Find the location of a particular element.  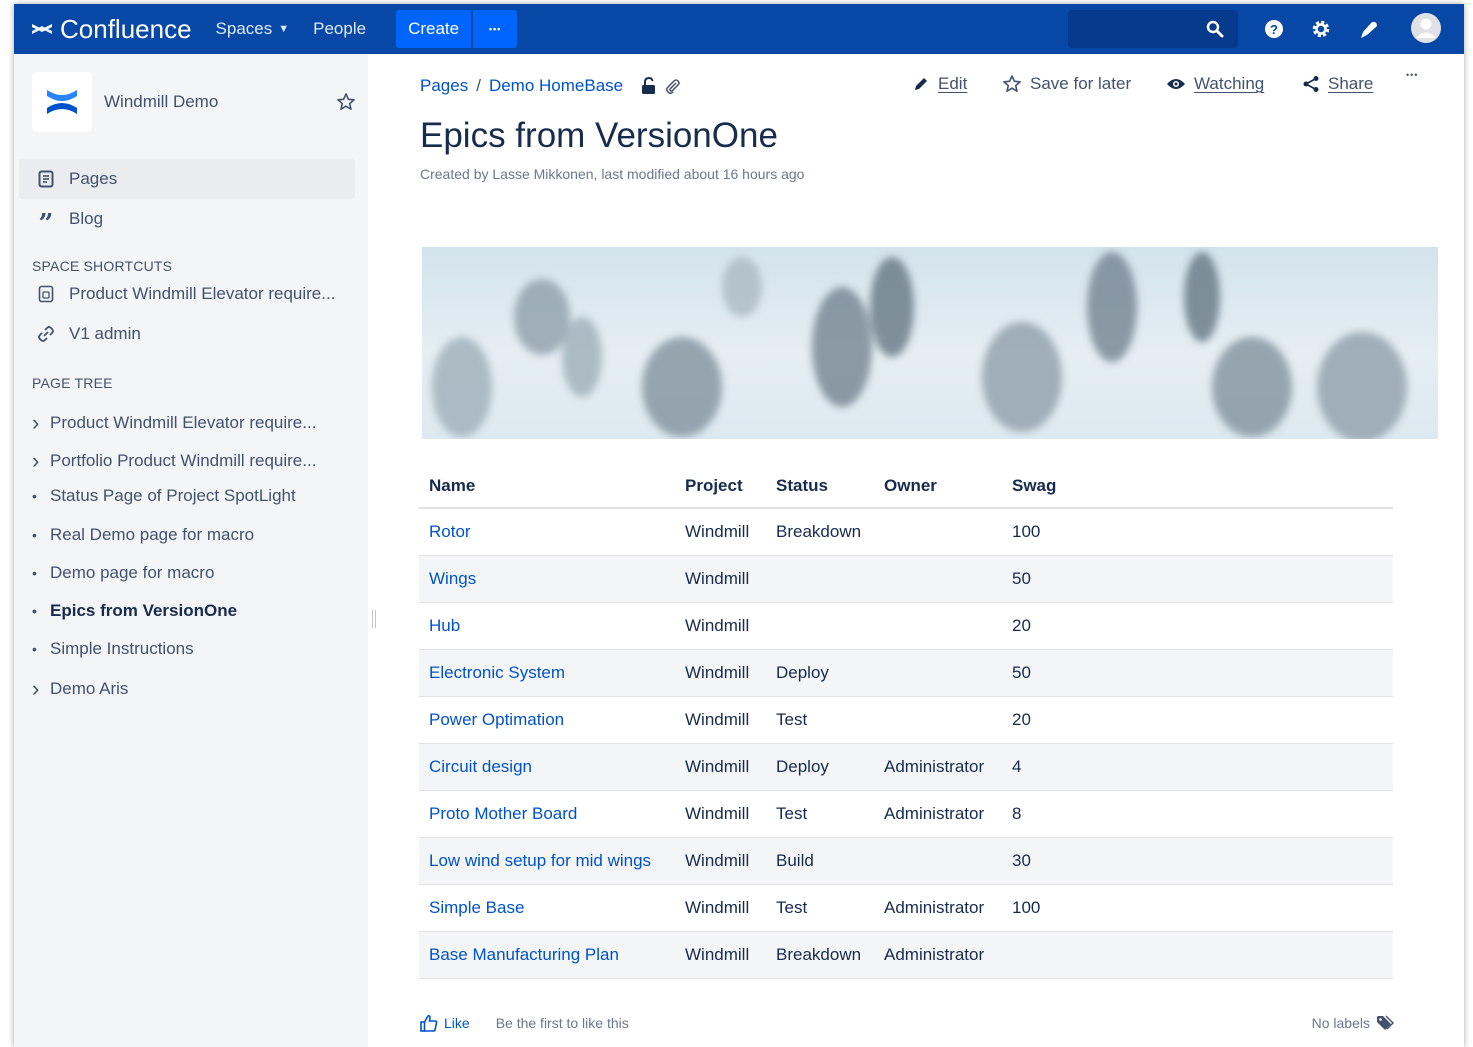

status-cell: Build is located at coordinates (820, 861).